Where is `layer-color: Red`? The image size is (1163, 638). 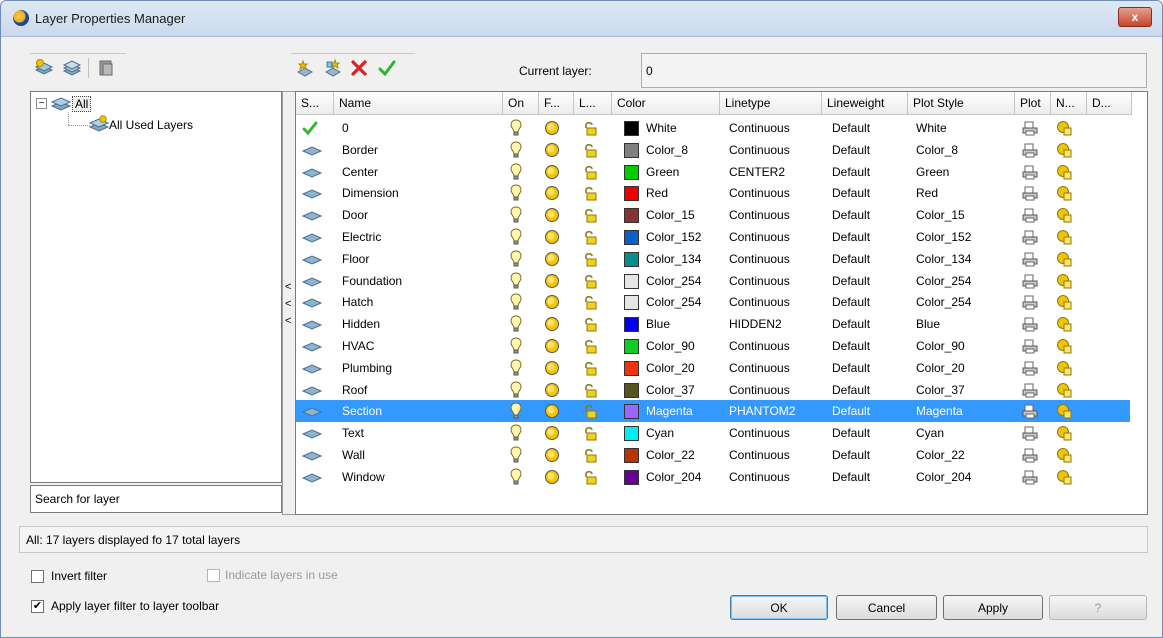
layer-color: Red is located at coordinates (657, 193).